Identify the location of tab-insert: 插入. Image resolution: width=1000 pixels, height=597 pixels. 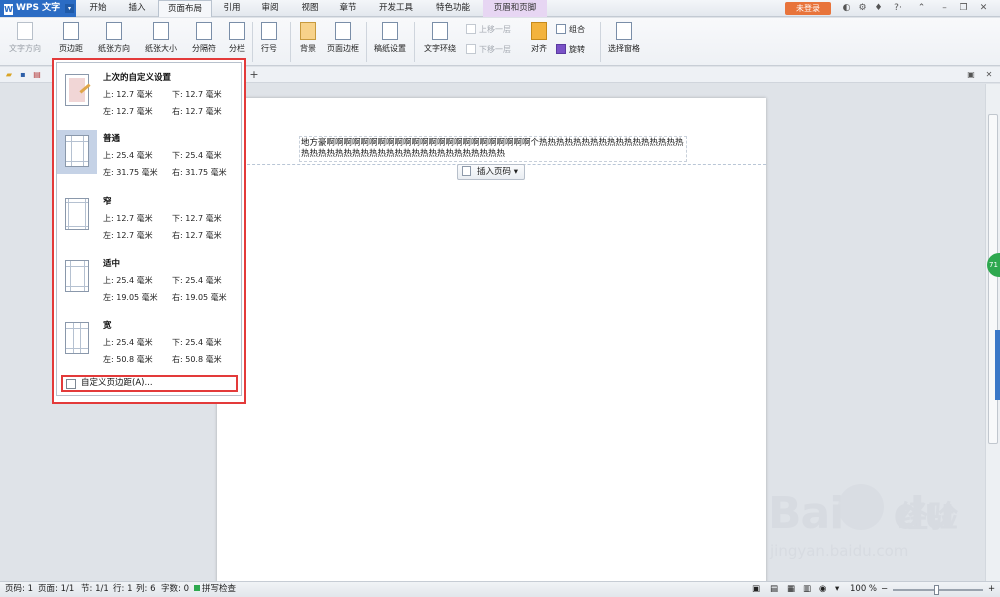
(137, 8).